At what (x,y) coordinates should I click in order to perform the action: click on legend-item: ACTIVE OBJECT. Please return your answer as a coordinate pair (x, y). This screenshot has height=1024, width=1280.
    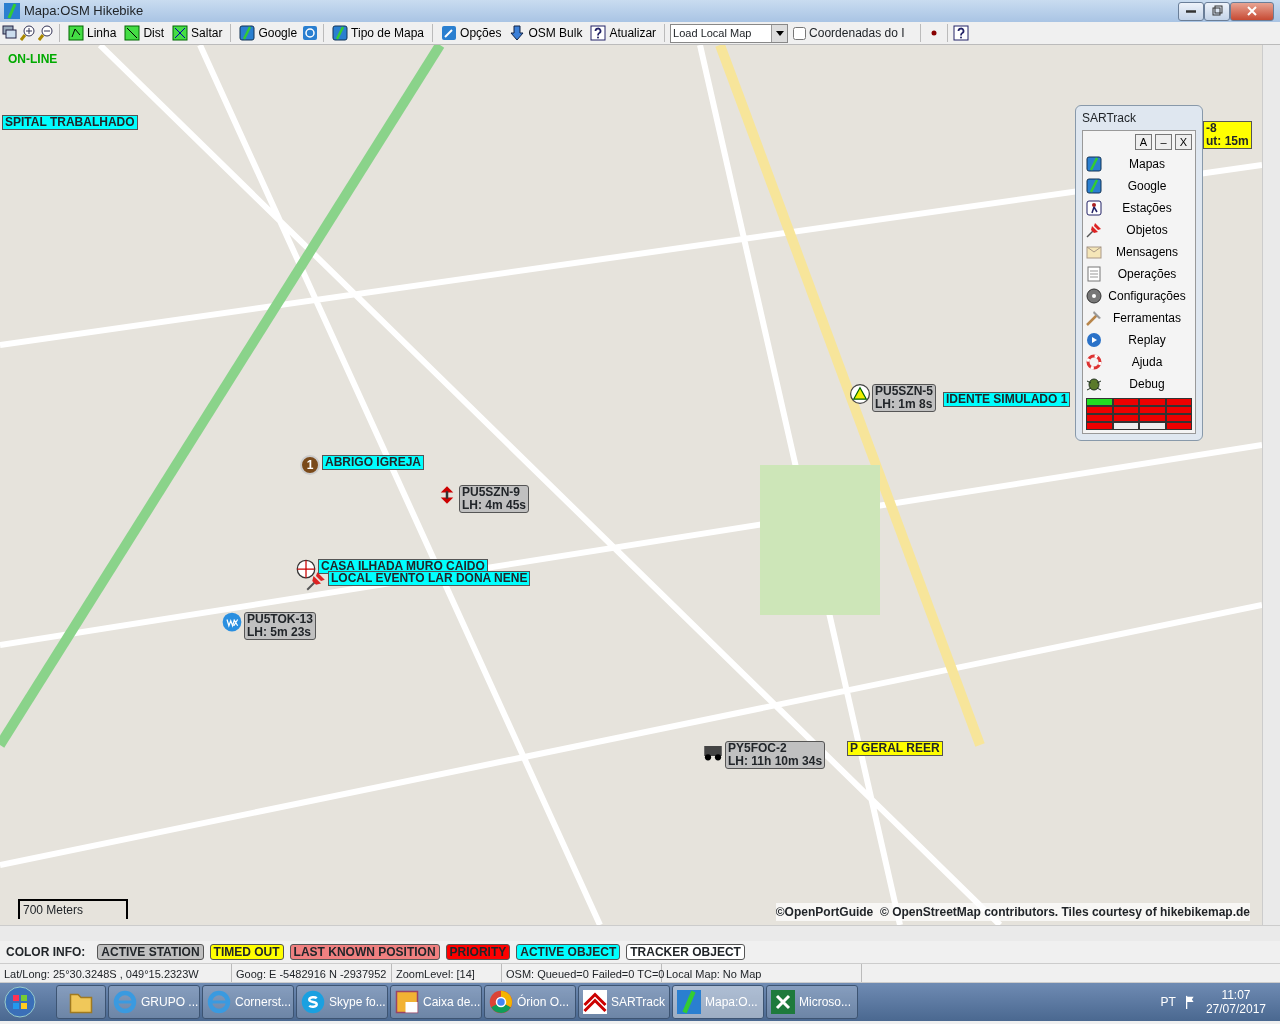
    Looking at the image, I should click on (568, 952).